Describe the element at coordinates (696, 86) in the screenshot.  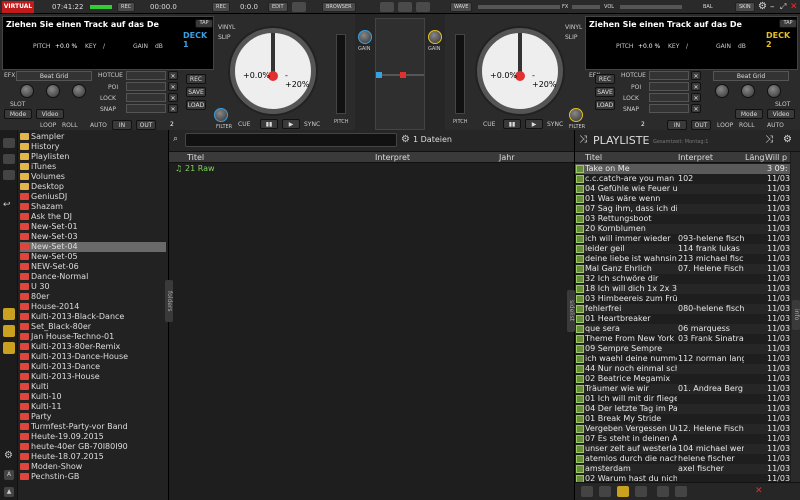
I see `deck-2-hotcue-clear-2: ✕` at that location.